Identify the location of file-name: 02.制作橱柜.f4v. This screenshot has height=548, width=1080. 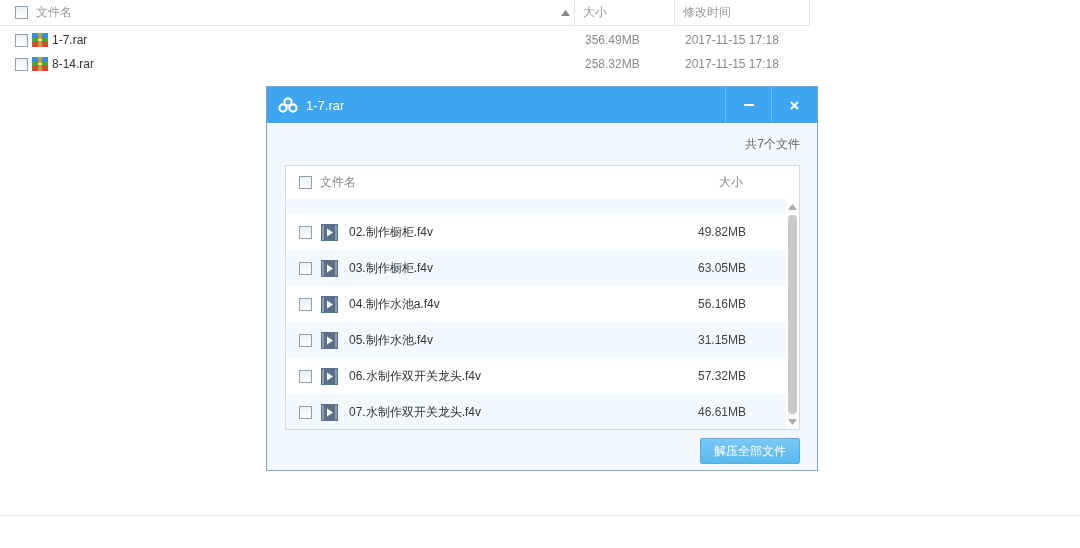
(519, 232).